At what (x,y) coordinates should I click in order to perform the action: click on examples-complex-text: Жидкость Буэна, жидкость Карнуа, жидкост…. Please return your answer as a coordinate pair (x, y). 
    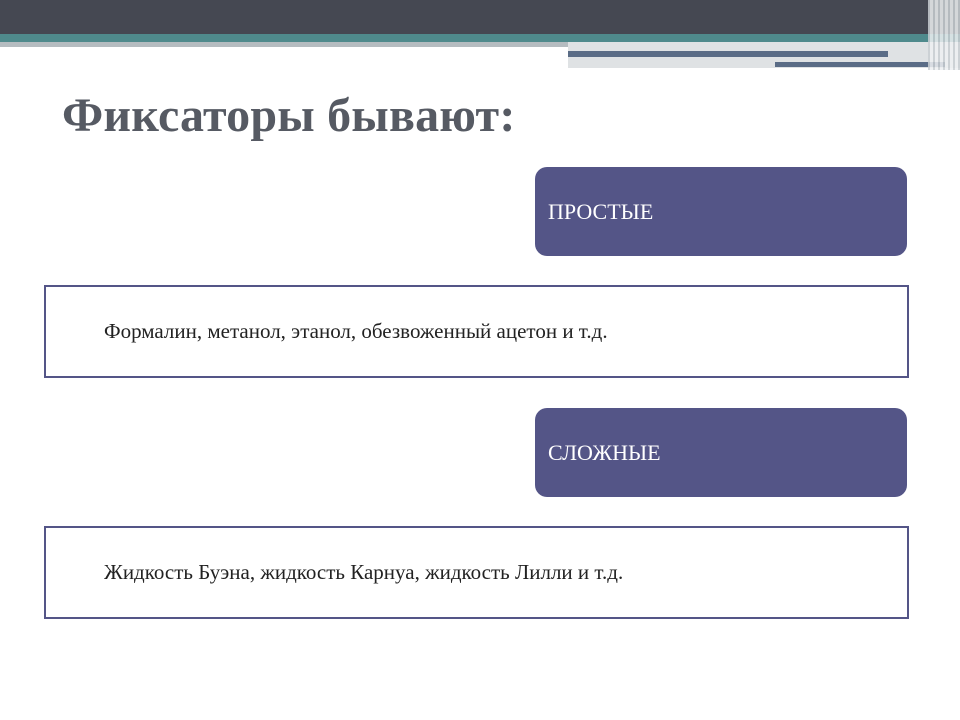
    Looking at the image, I should click on (364, 572).